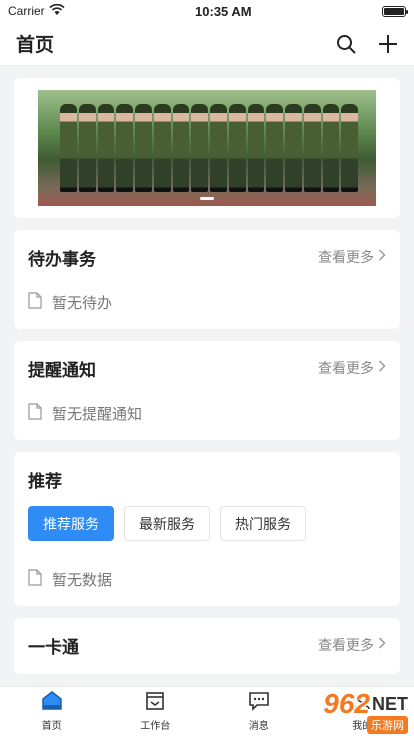  What do you see at coordinates (45, 481) in the screenshot?
I see `recommend-title: 推荐` at bounding box center [45, 481].